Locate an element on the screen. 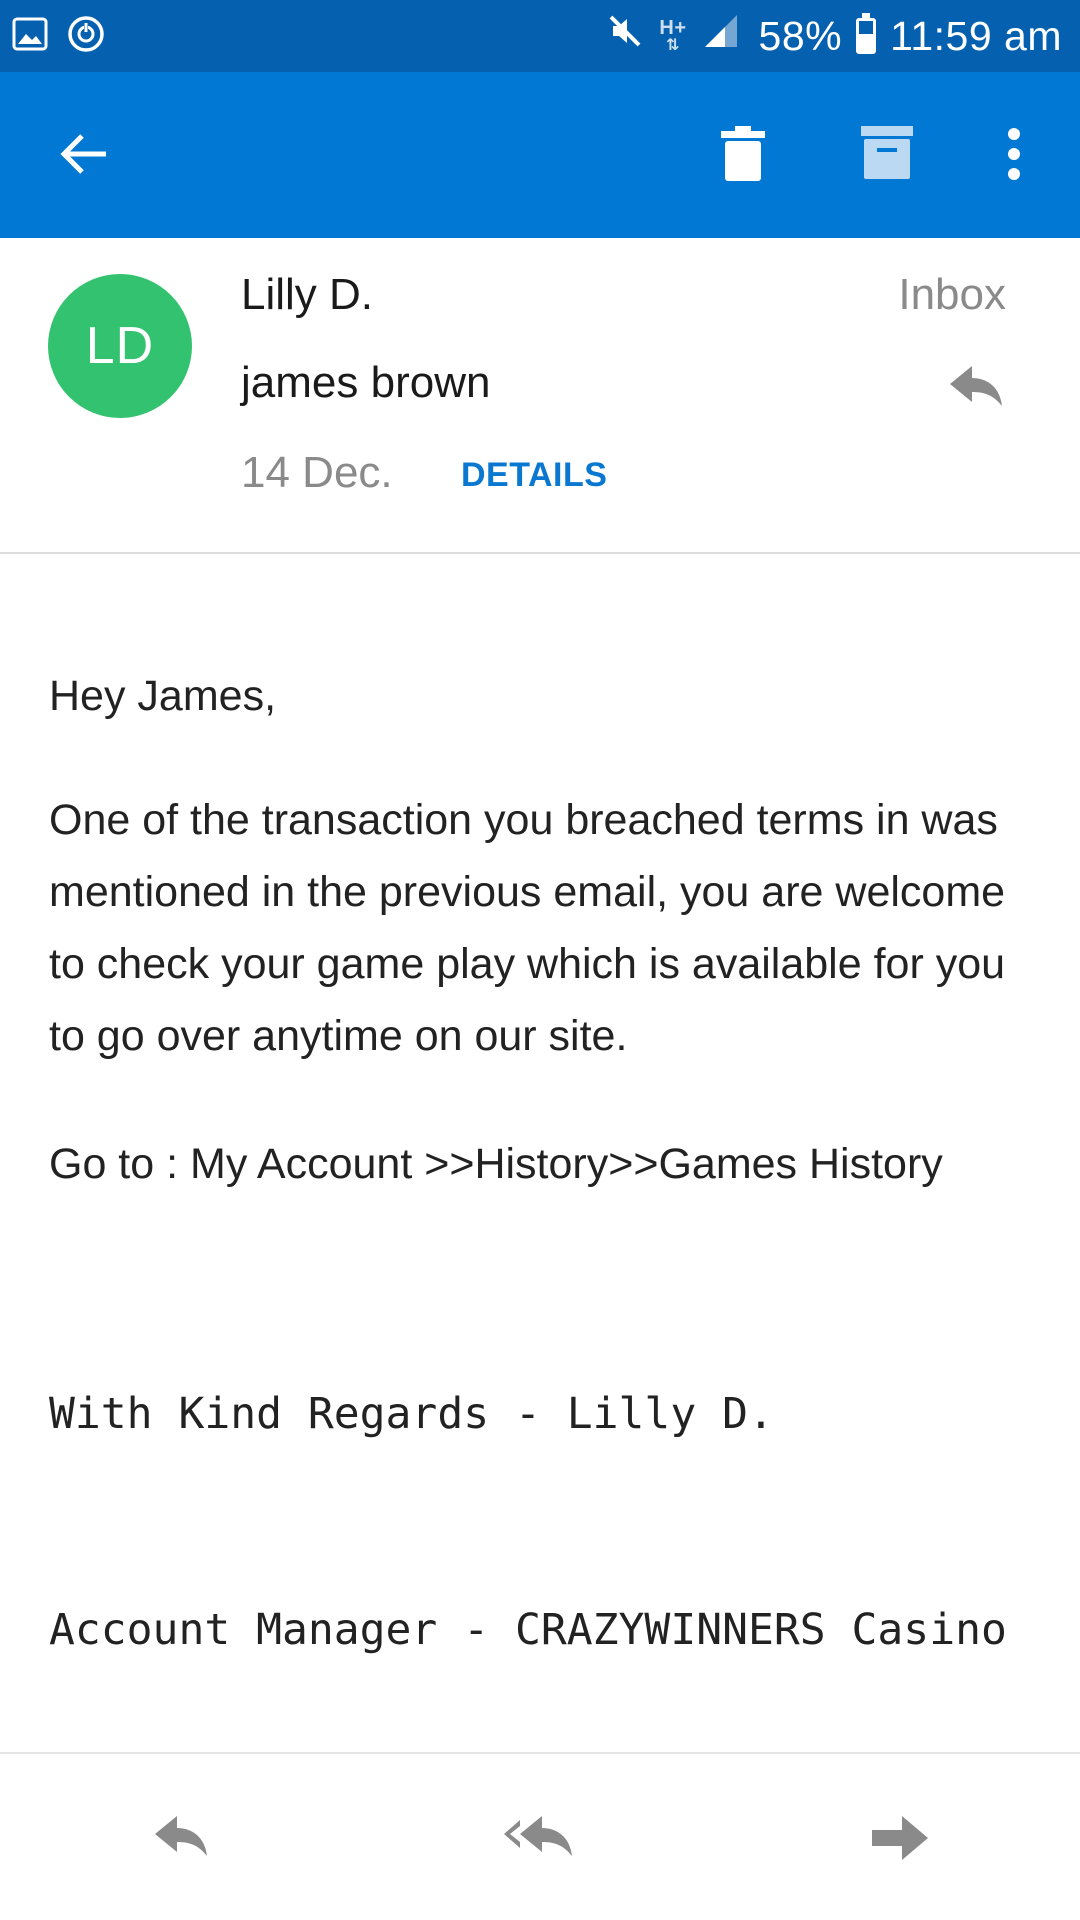  sender-name: Lilly D. is located at coordinates (307, 294).